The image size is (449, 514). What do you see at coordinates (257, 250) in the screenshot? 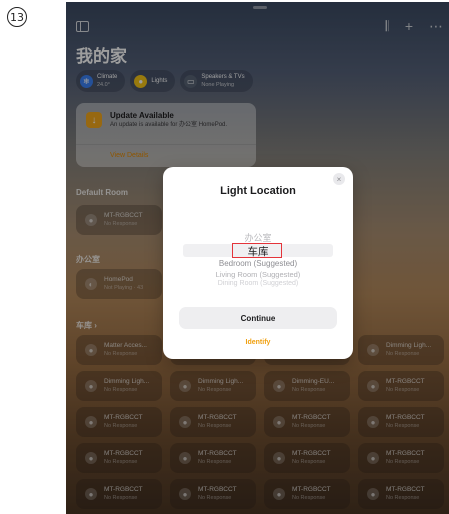
I see `selection-highlight-box` at bounding box center [257, 250].